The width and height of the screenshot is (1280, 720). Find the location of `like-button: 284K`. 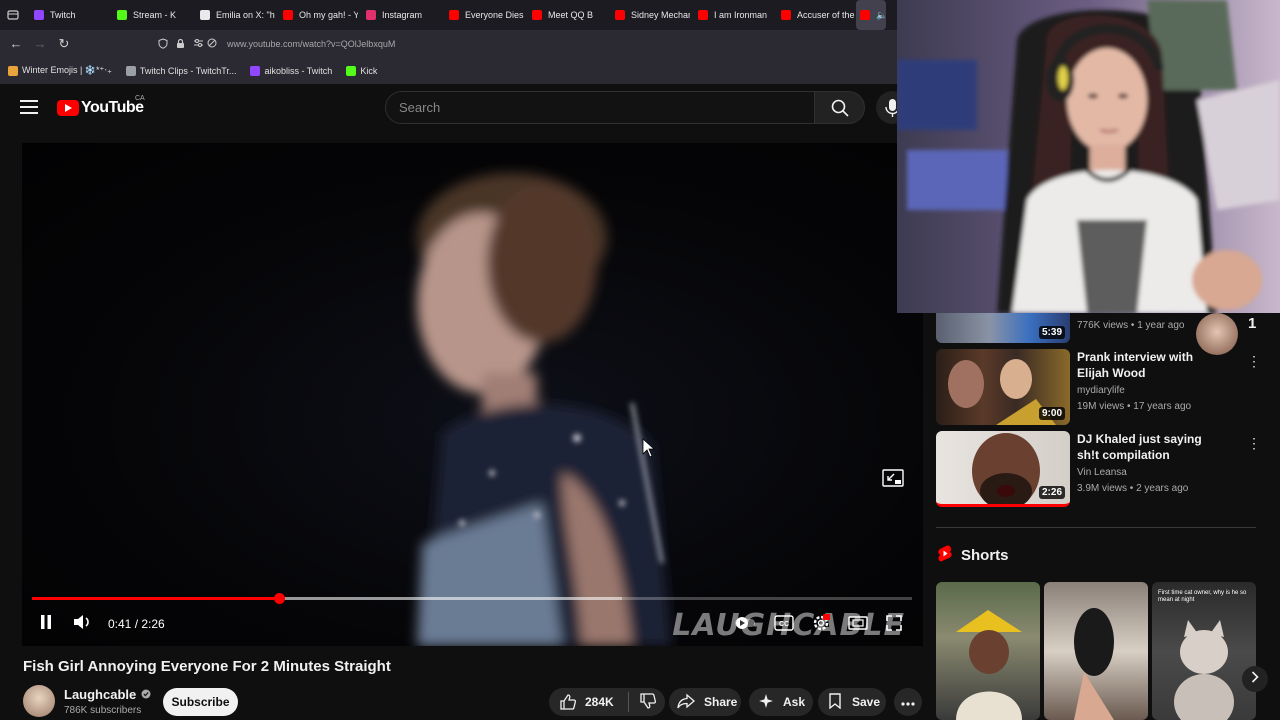

like-button: 284K is located at coordinates (586, 702).